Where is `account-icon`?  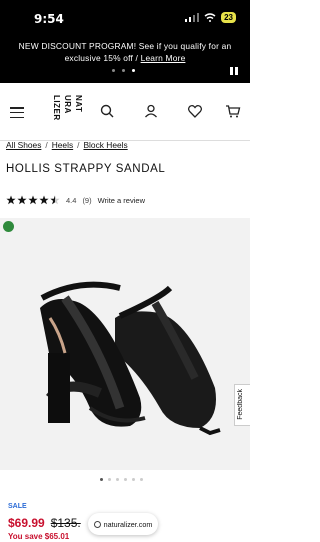 account-icon is located at coordinates (151, 111).